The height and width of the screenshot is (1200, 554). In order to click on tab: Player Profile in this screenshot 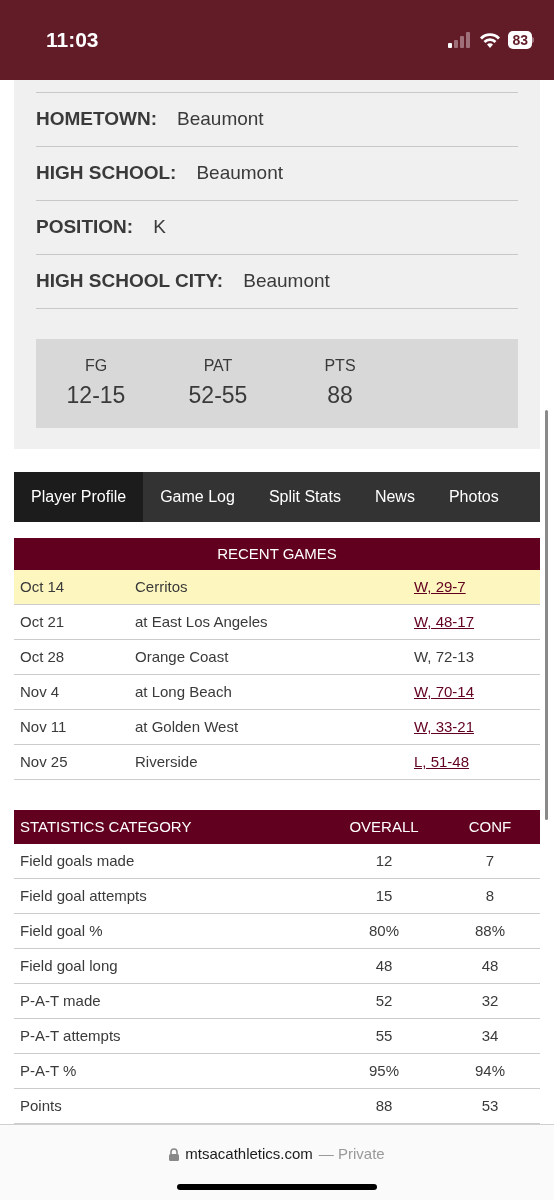, I will do `click(79, 497)`.